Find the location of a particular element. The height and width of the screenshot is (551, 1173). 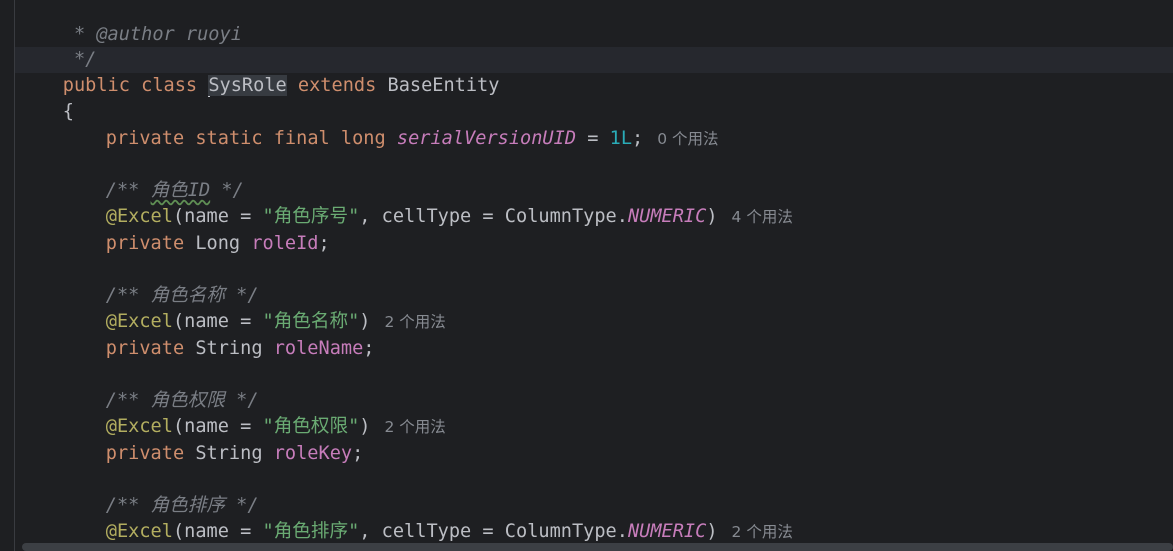

keyword-long: long is located at coordinates (363, 138).